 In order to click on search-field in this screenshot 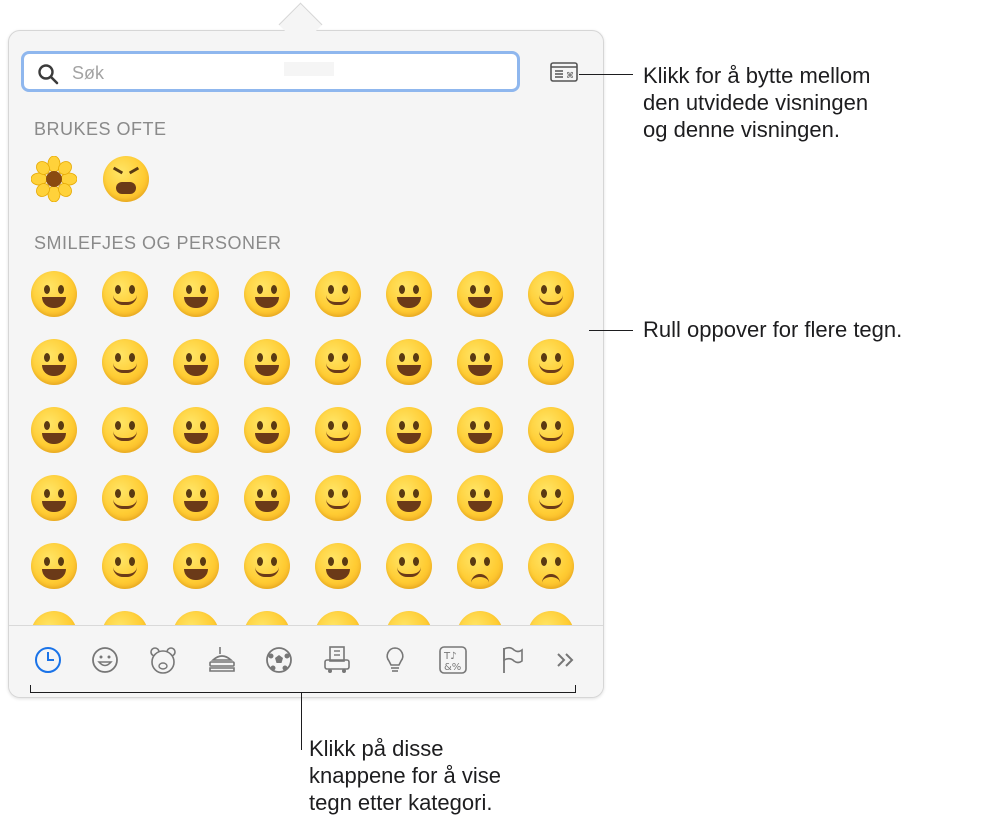, I will do `click(270, 71)`.